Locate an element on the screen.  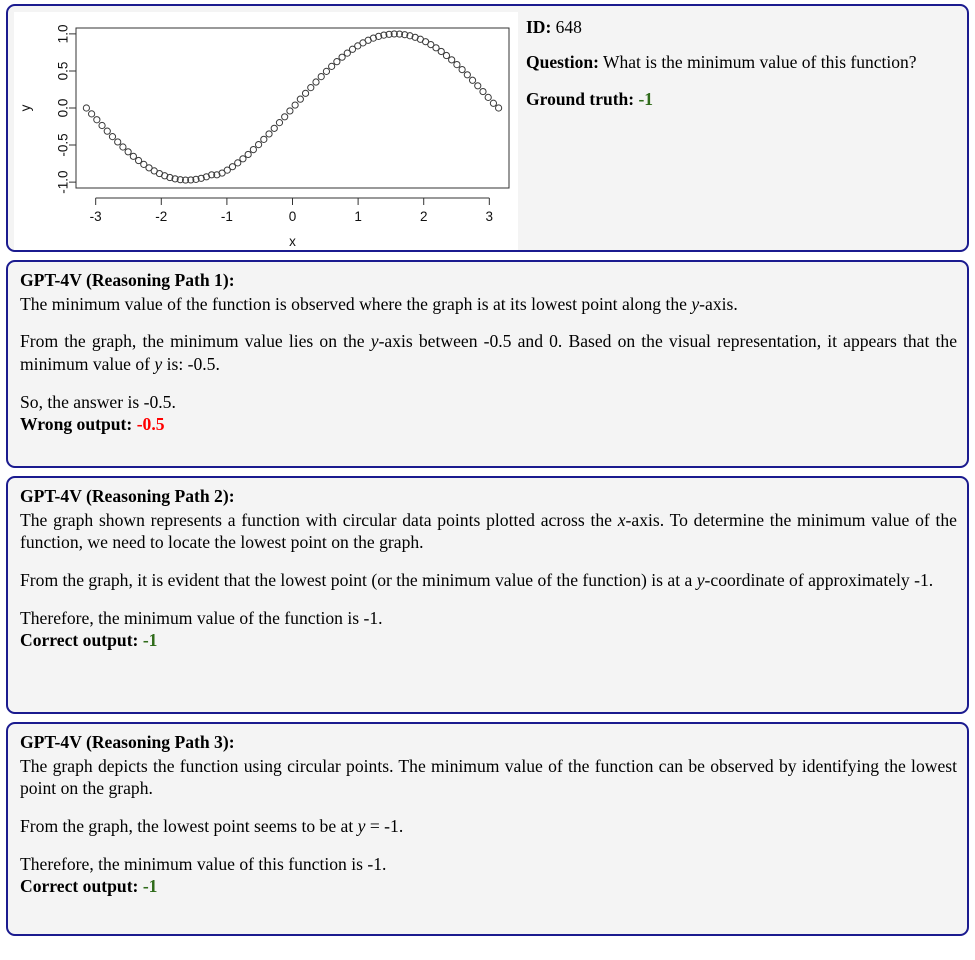
ground-truth-label: Ground truth: is located at coordinates (580, 98).